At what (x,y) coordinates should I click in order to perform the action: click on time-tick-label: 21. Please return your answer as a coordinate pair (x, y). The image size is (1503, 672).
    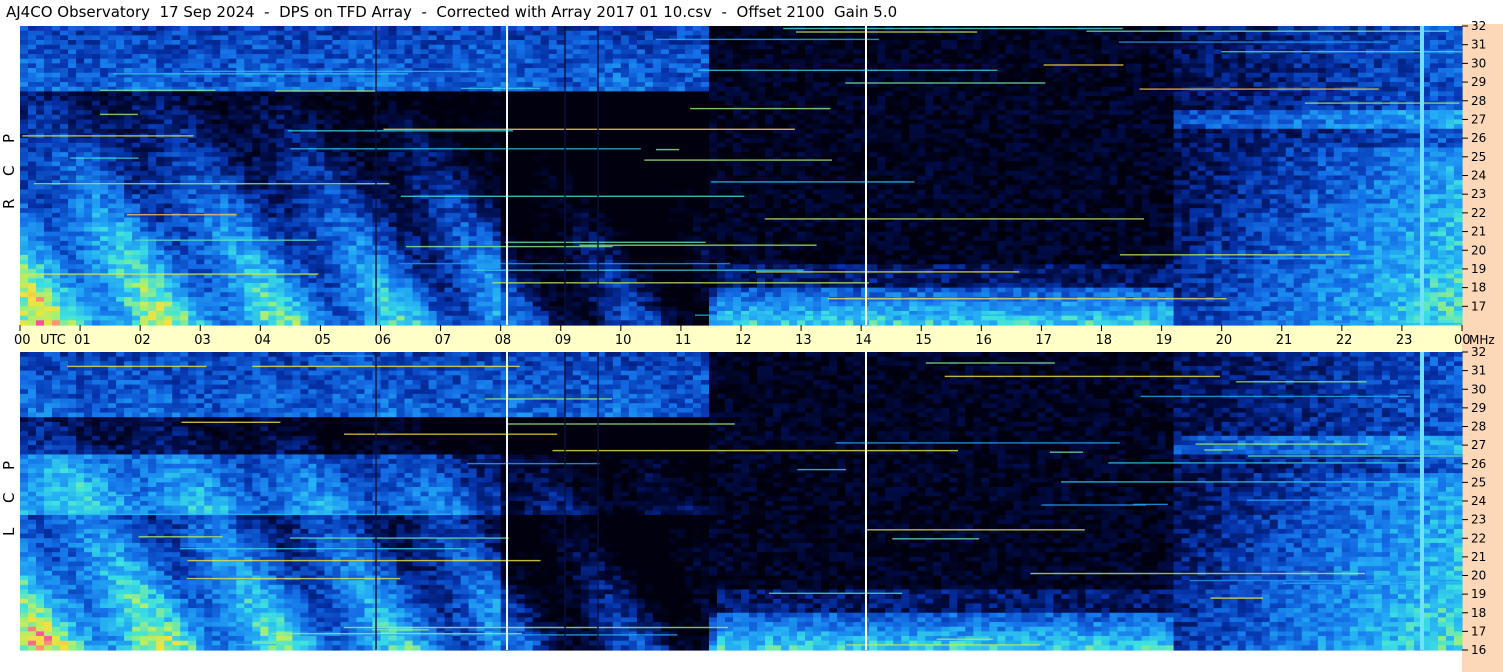
    Looking at the image, I should click on (1284, 340).